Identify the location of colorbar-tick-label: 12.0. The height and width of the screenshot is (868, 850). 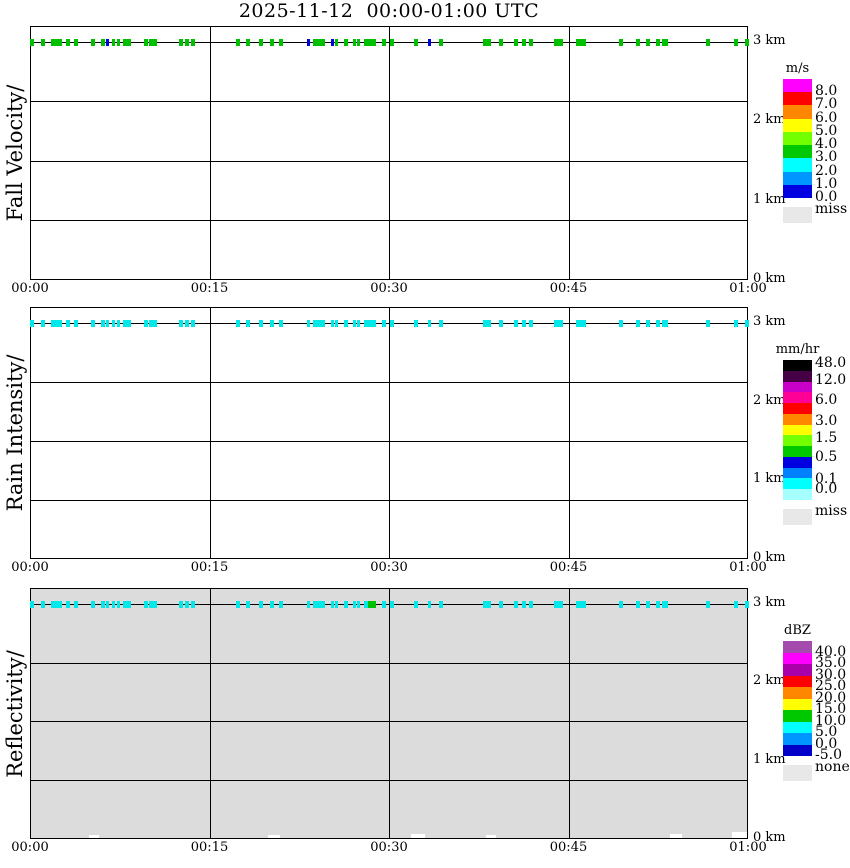
(831, 380).